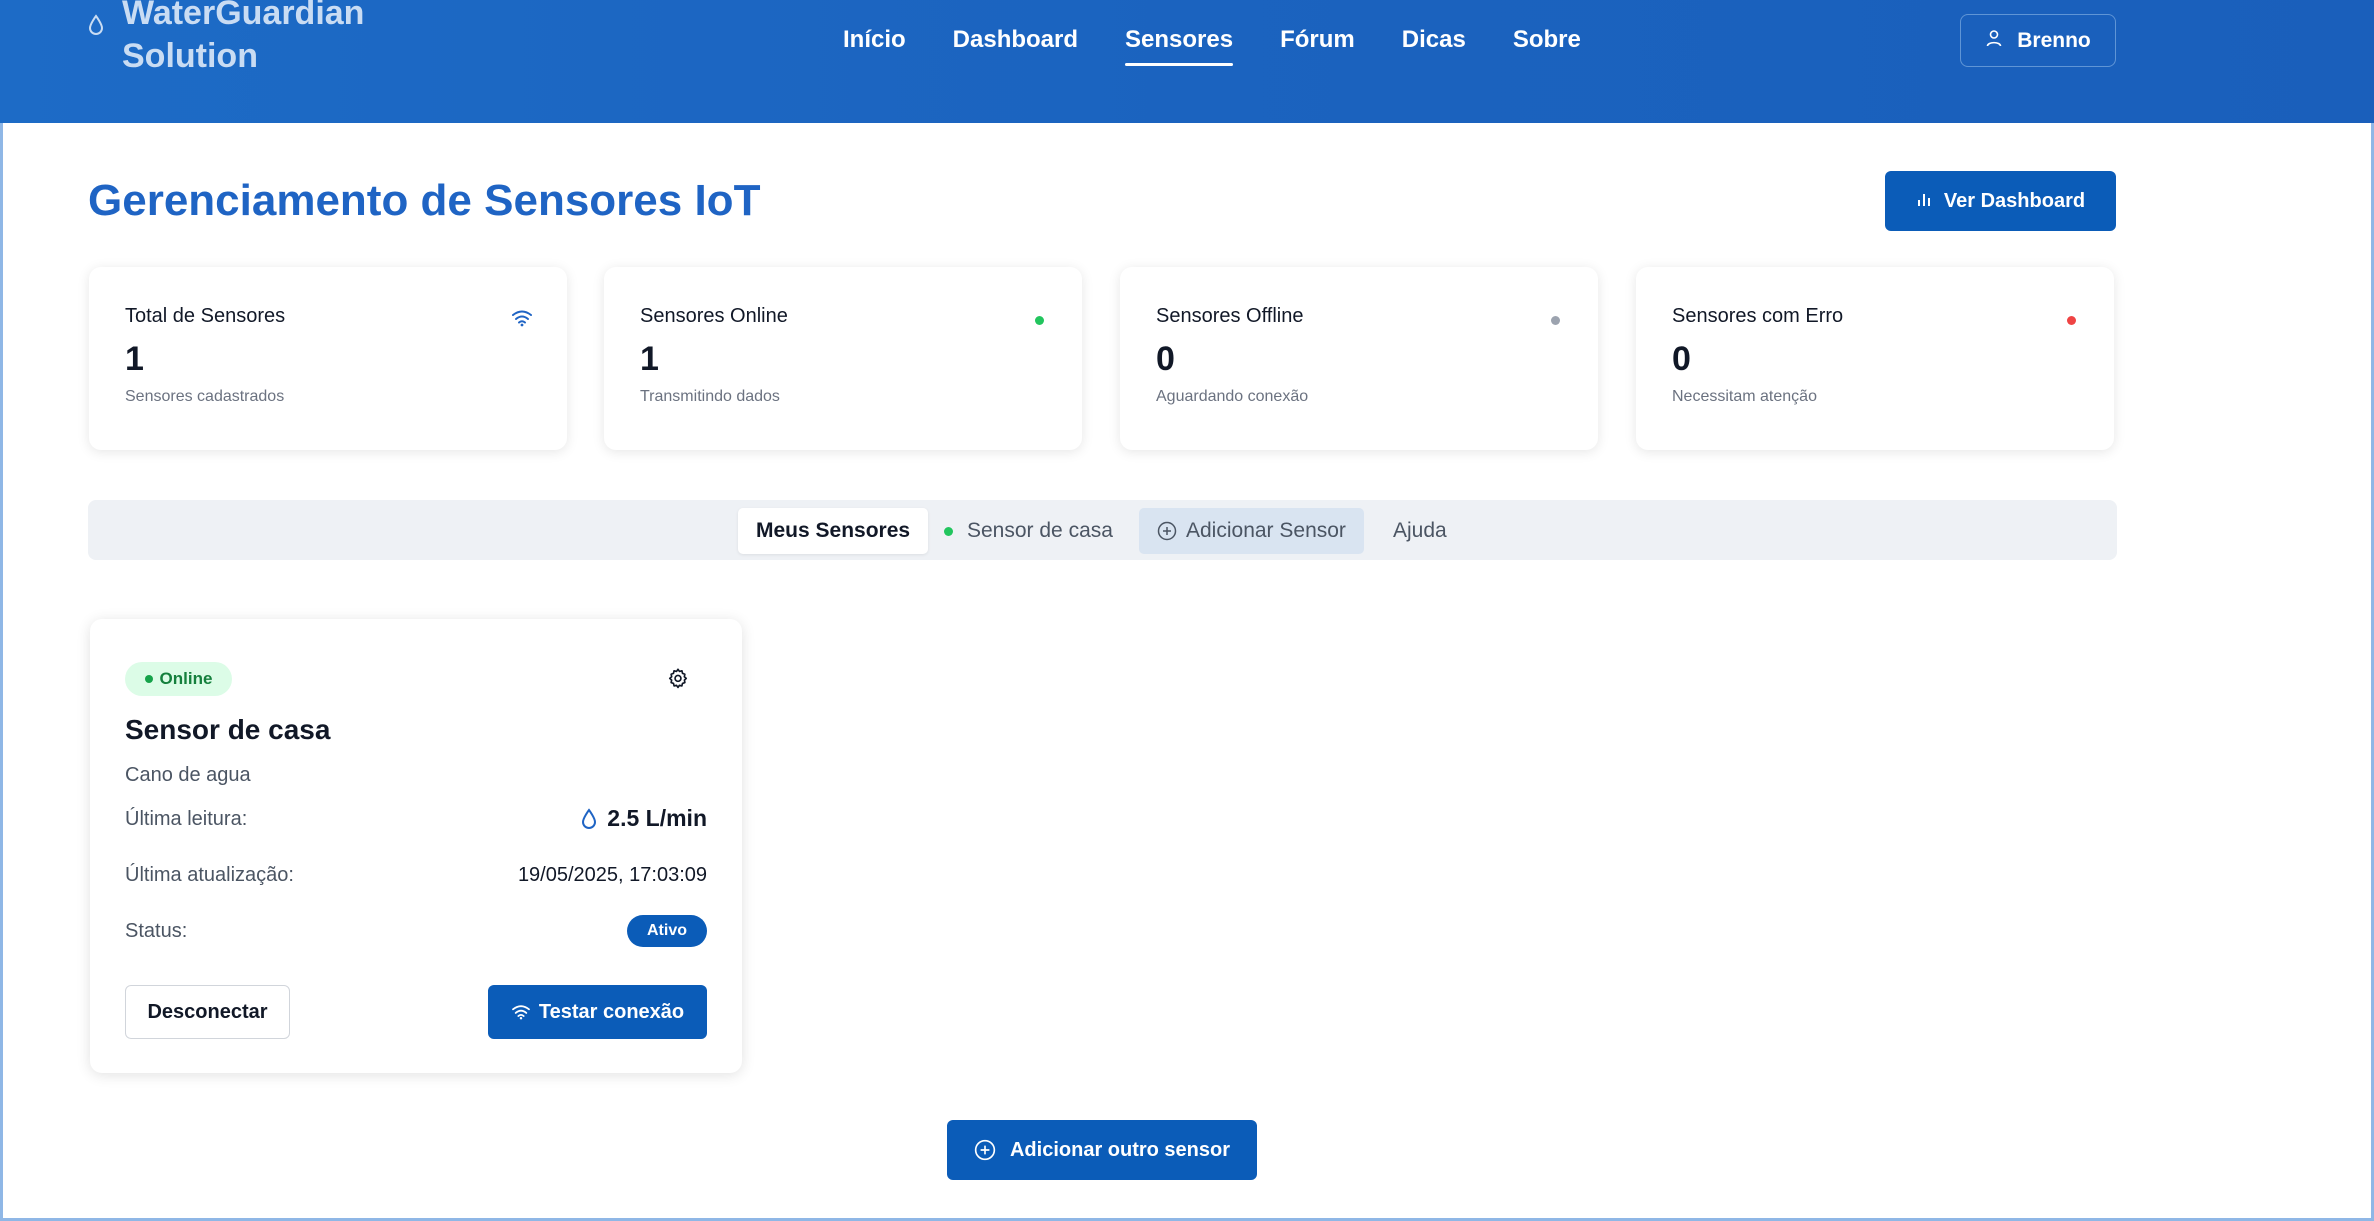  What do you see at coordinates (612, 875) in the screenshot?
I see `last-update-value: 19/05/2025, 17:03:09` at bounding box center [612, 875].